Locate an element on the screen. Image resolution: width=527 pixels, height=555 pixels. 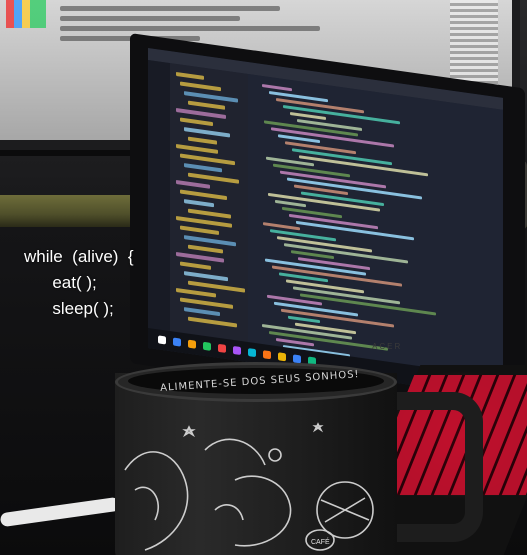
mug-handle is located at coordinates (435, 467).